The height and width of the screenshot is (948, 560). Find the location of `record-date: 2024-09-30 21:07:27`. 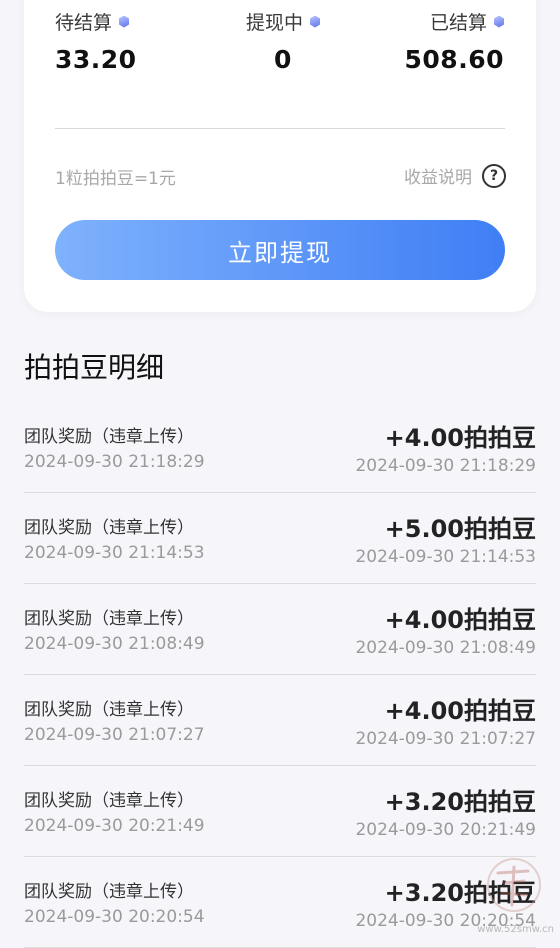

record-date: 2024-09-30 21:07:27 is located at coordinates (114, 735).